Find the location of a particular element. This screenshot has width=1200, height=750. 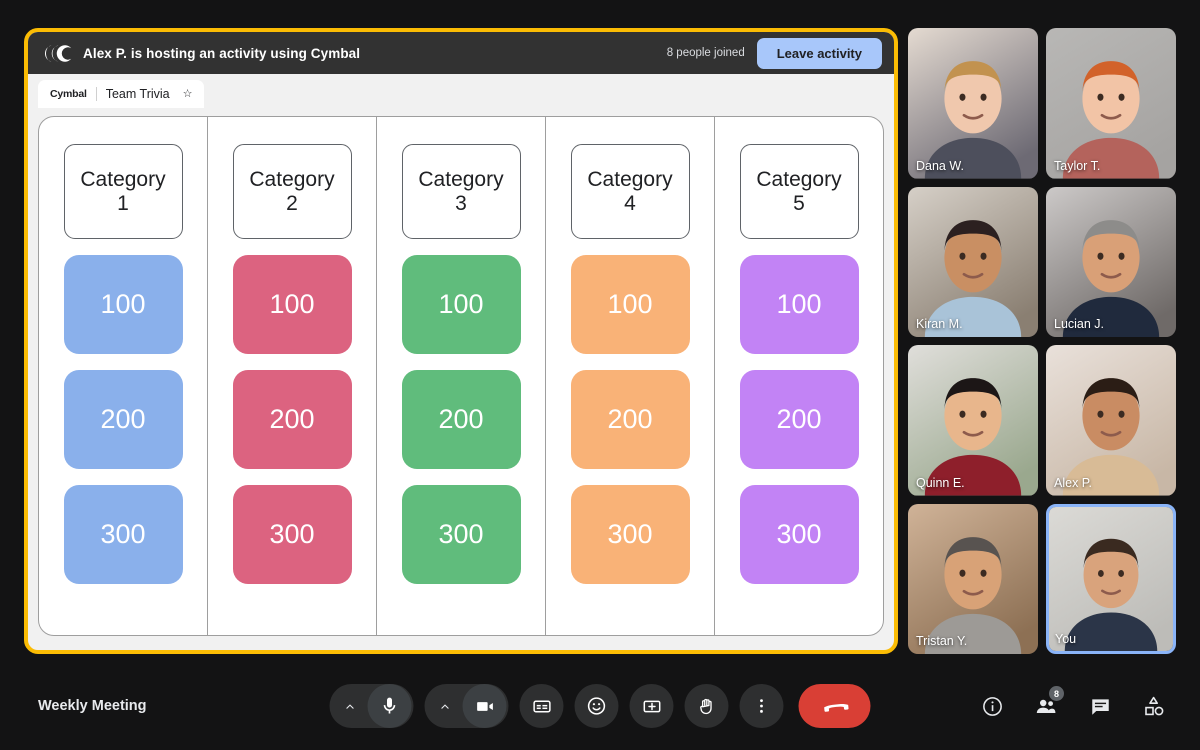

microphone-chevron-up-icon is located at coordinates (350, 706).